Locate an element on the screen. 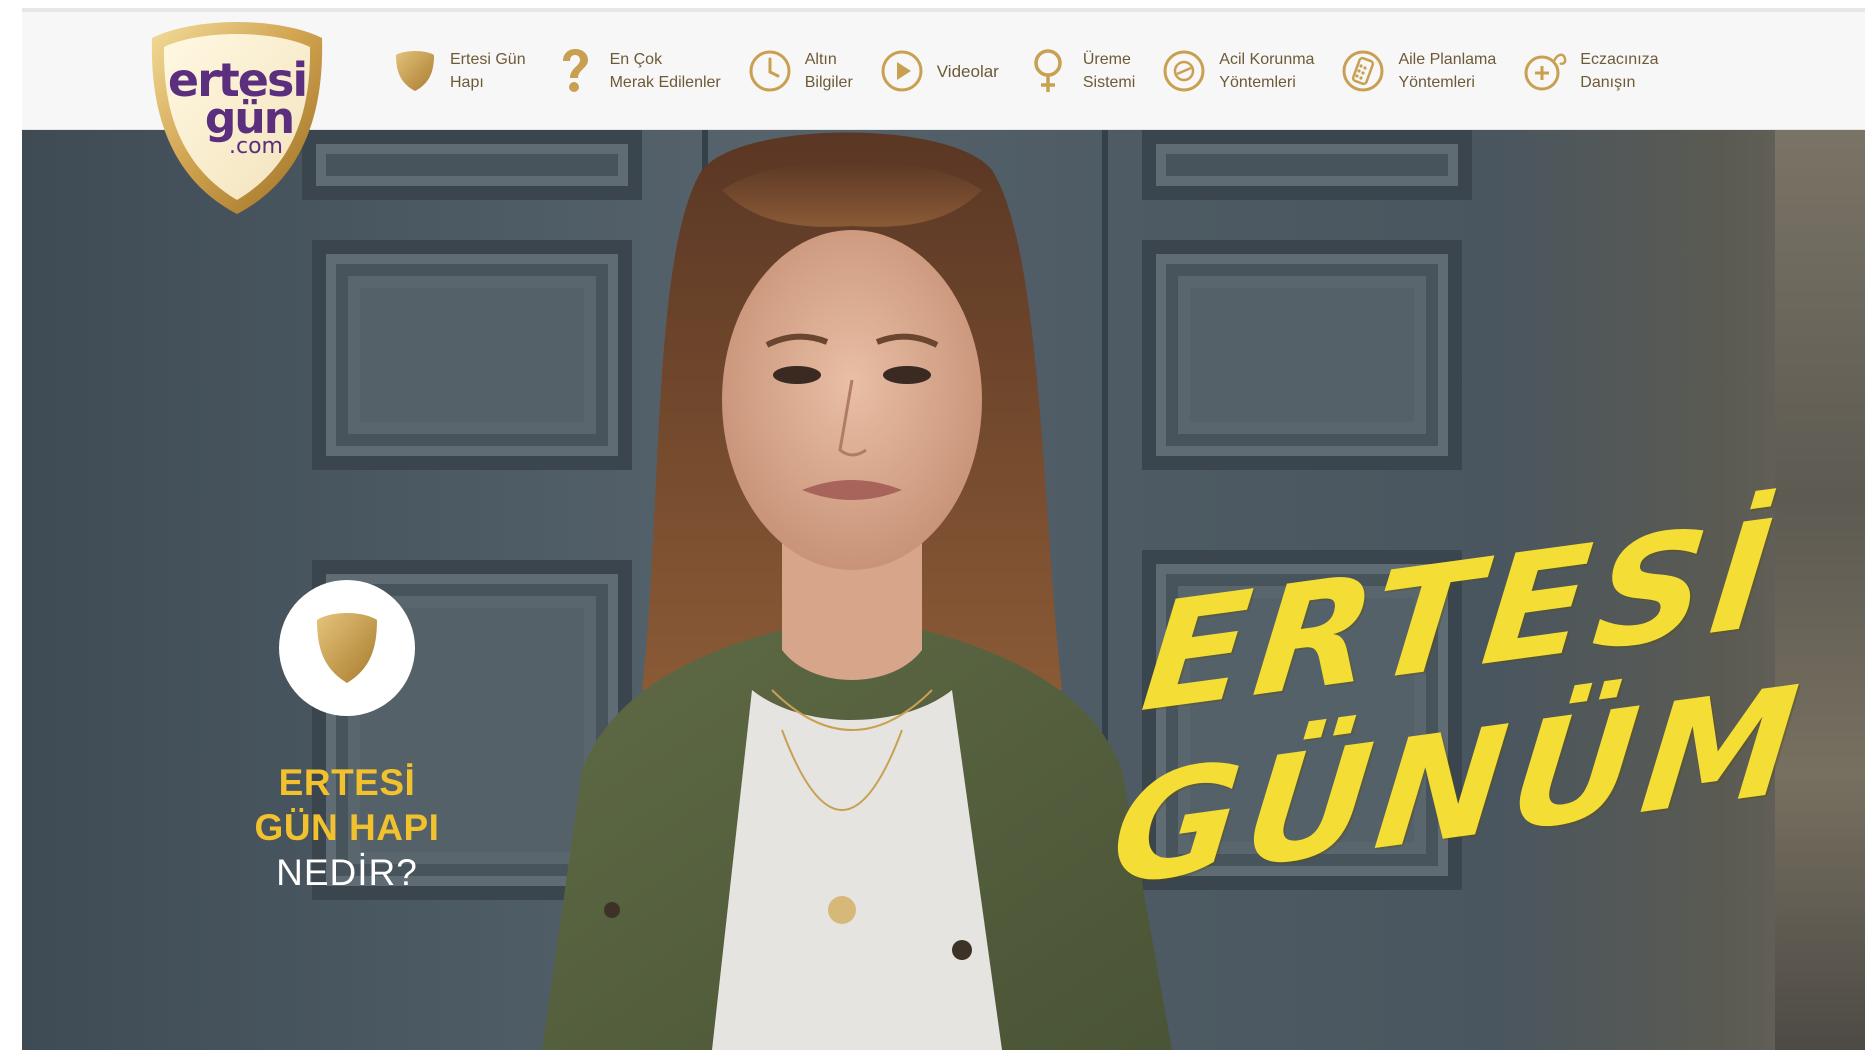 The width and height of the screenshot is (1865, 1050). nav-item-videolar: Videolar is located at coordinates (939, 71).